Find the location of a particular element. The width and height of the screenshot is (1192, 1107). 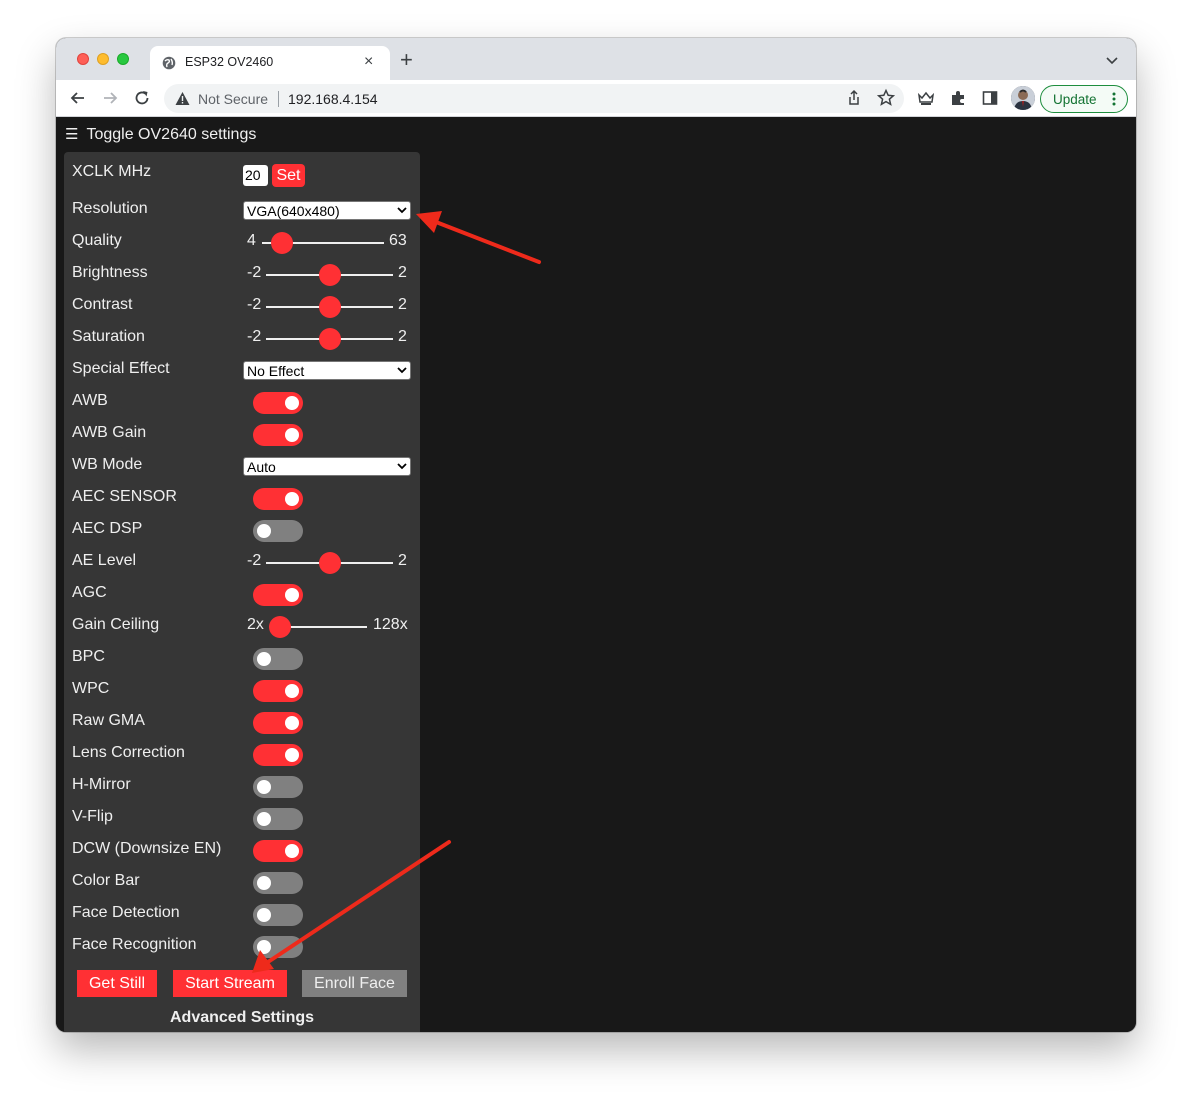

minimize-window-button is located at coordinates (103, 59).